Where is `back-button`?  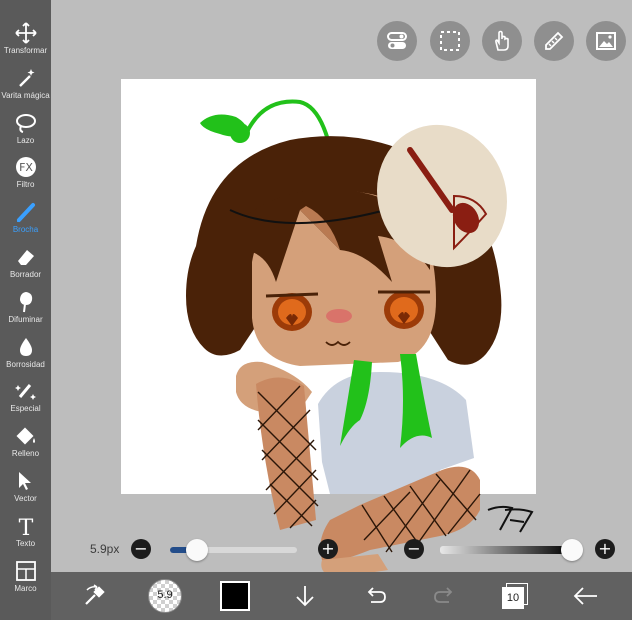 back-button is located at coordinates (585, 596).